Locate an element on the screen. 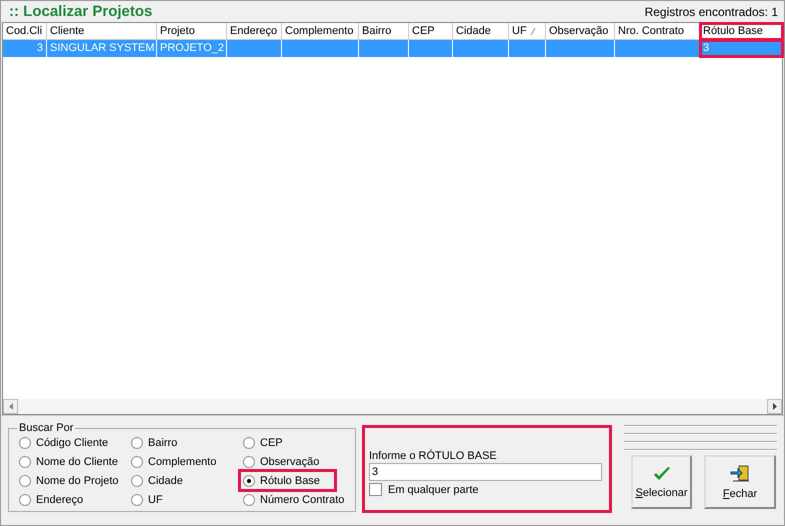  window-title: :: Localizar Projetos is located at coordinates (80, 11).